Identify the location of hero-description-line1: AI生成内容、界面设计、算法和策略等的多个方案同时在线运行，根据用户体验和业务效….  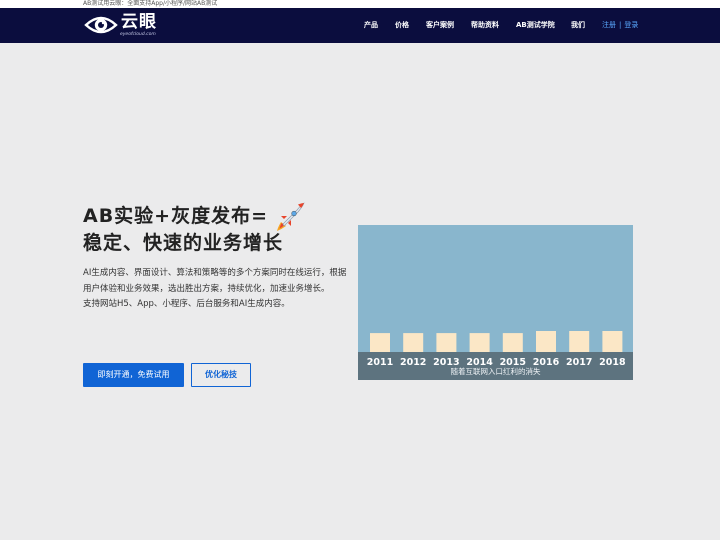
(215, 281).